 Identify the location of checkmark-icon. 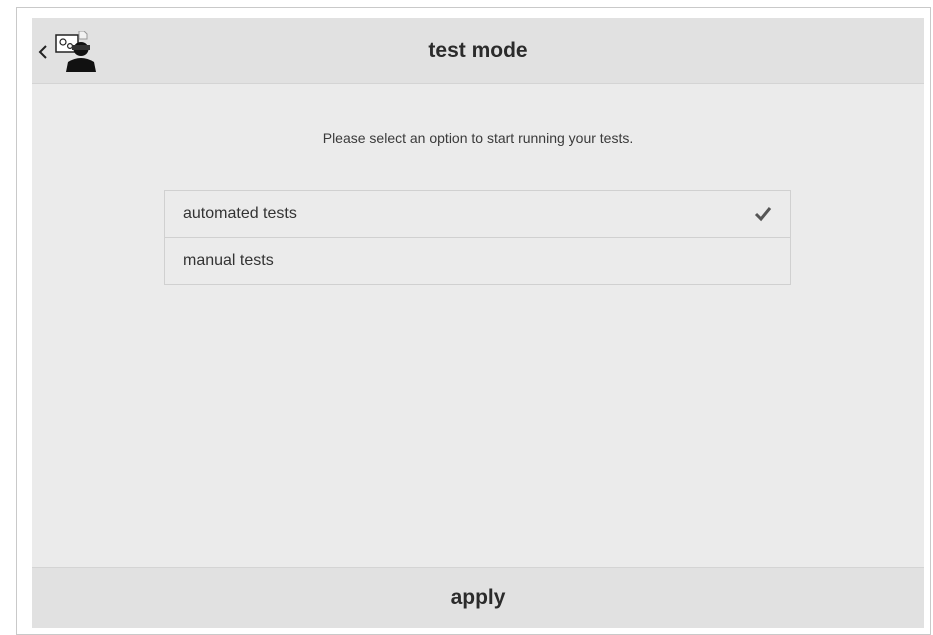
(763, 214).